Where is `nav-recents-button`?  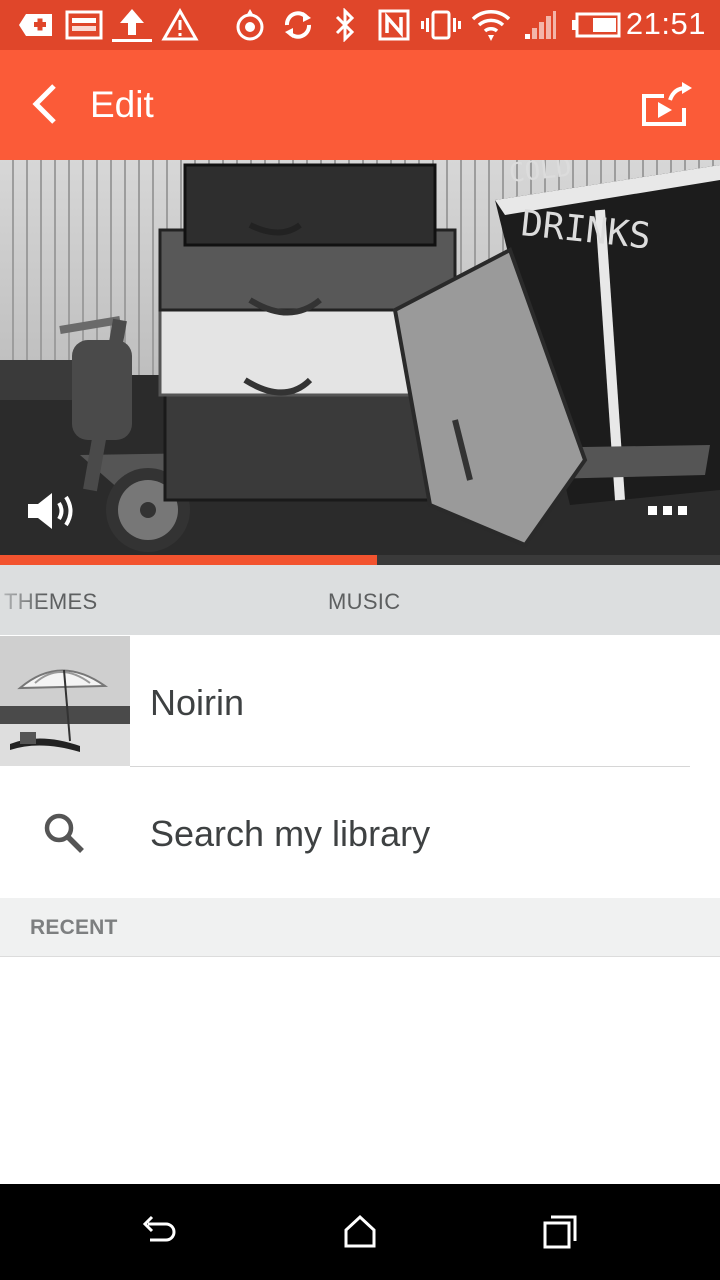
nav-recents-button is located at coordinates (560, 1232).